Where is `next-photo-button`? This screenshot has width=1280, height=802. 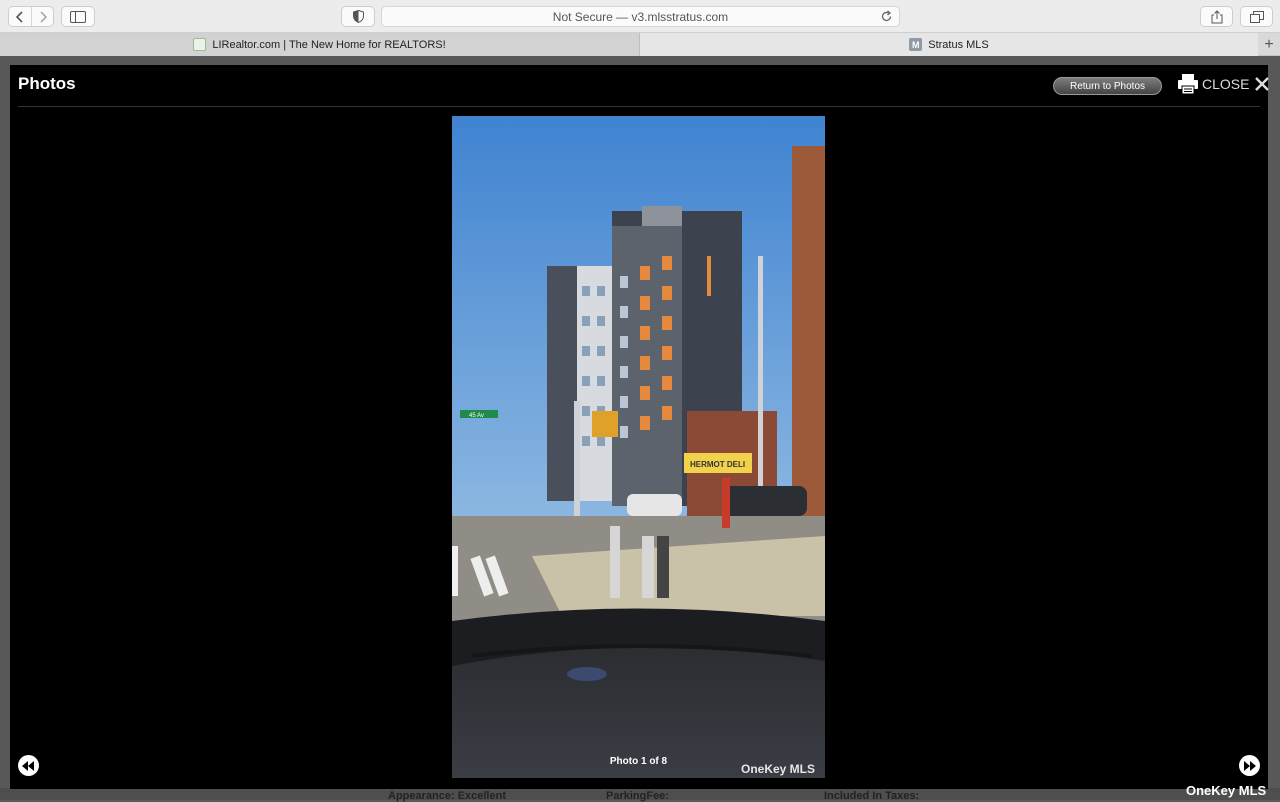 next-photo-button is located at coordinates (1249, 765).